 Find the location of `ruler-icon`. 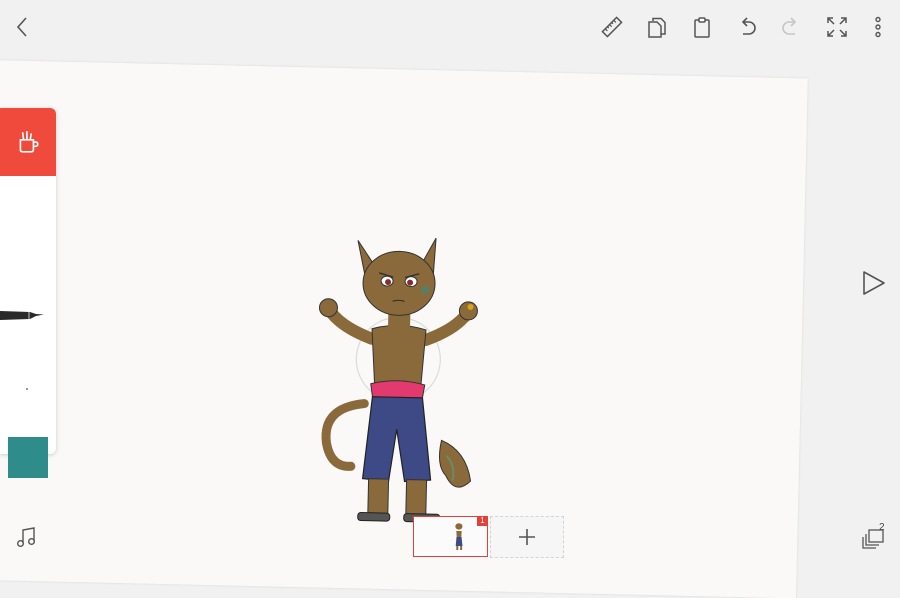

ruler-icon is located at coordinates (612, 27).